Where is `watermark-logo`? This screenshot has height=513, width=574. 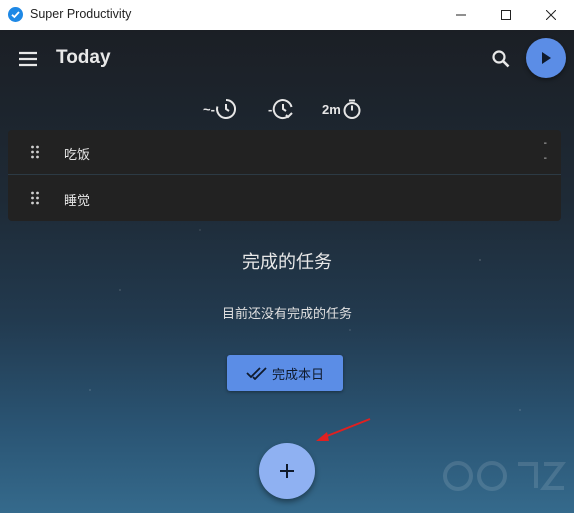 watermark-logo is located at coordinates (507, 476).